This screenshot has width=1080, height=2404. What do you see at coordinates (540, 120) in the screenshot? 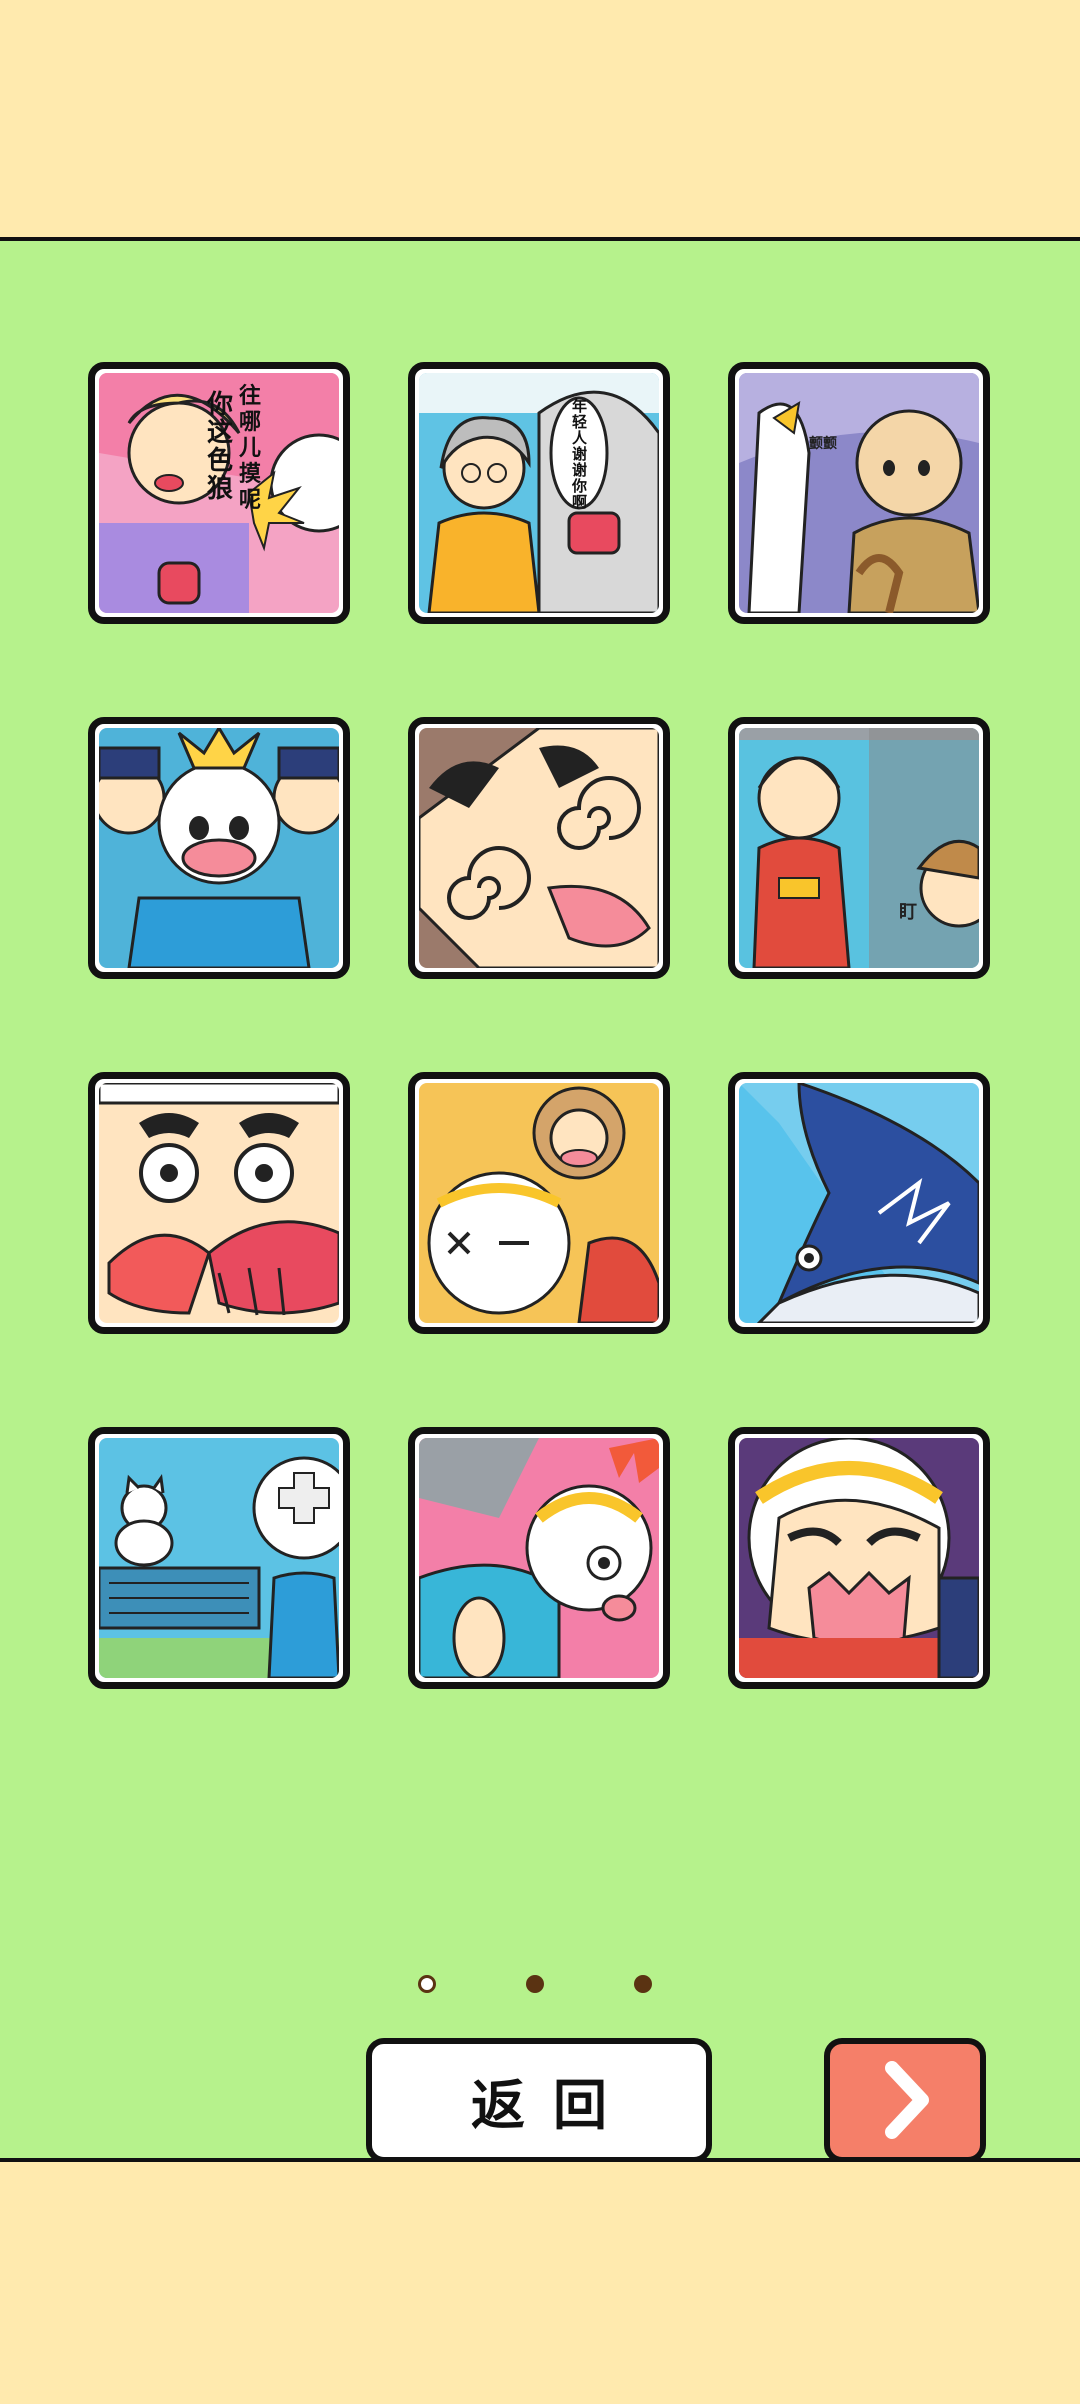
I see `top-band` at bounding box center [540, 120].